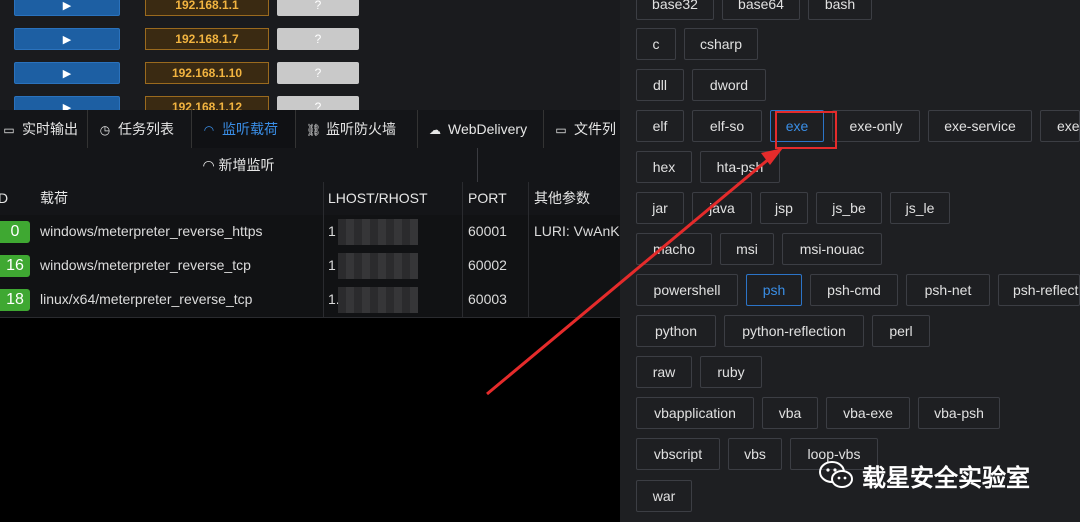  What do you see at coordinates (562, 198) in the screenshot?
I see `col-other: 其他参数` at bounding box center [562, 198].